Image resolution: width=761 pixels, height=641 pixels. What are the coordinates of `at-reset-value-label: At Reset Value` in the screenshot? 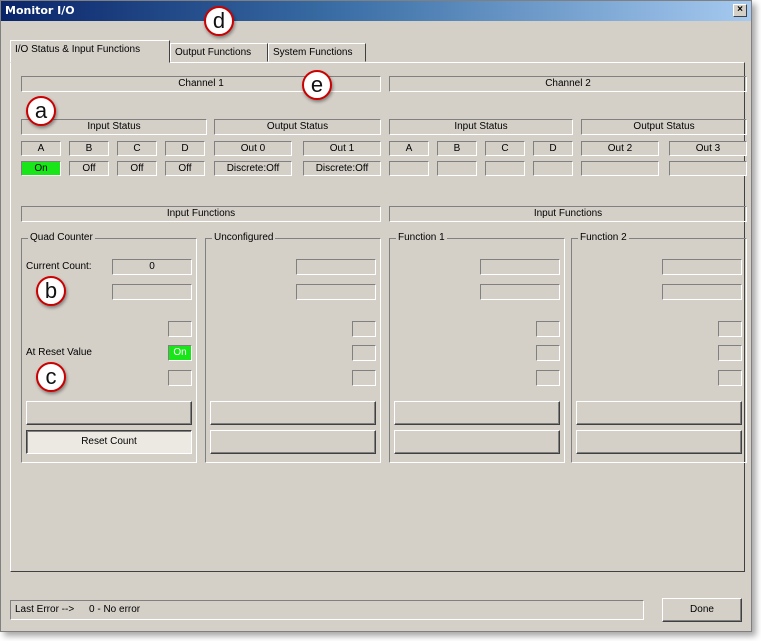 It's located at (59, 352).